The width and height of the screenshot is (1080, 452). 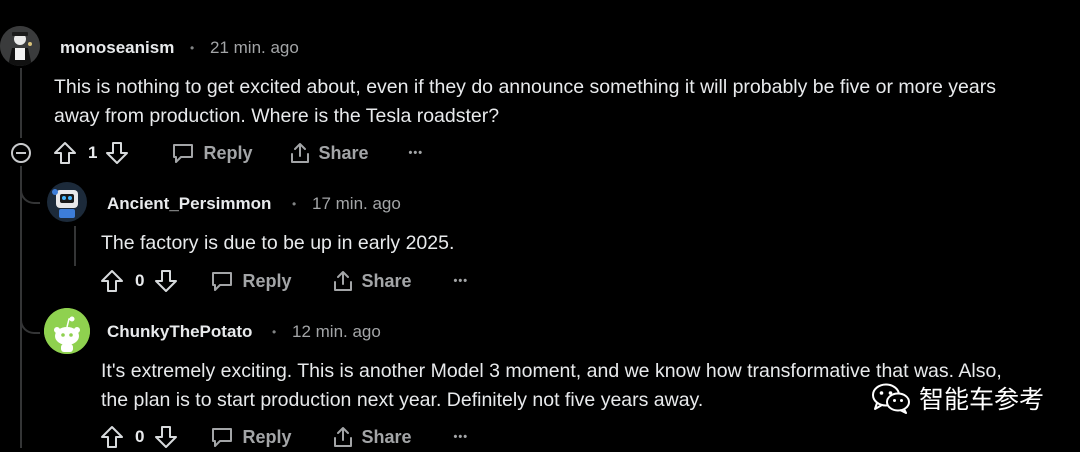 I want to click on wechat-icon, so click(x=890, y=398).